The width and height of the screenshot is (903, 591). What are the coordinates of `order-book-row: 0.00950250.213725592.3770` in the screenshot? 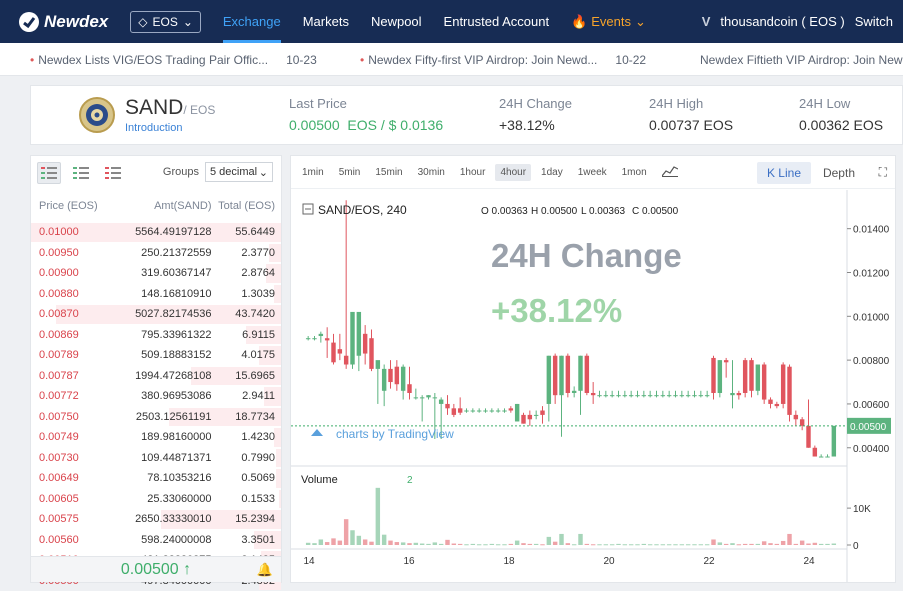 It's located at (156, 253).